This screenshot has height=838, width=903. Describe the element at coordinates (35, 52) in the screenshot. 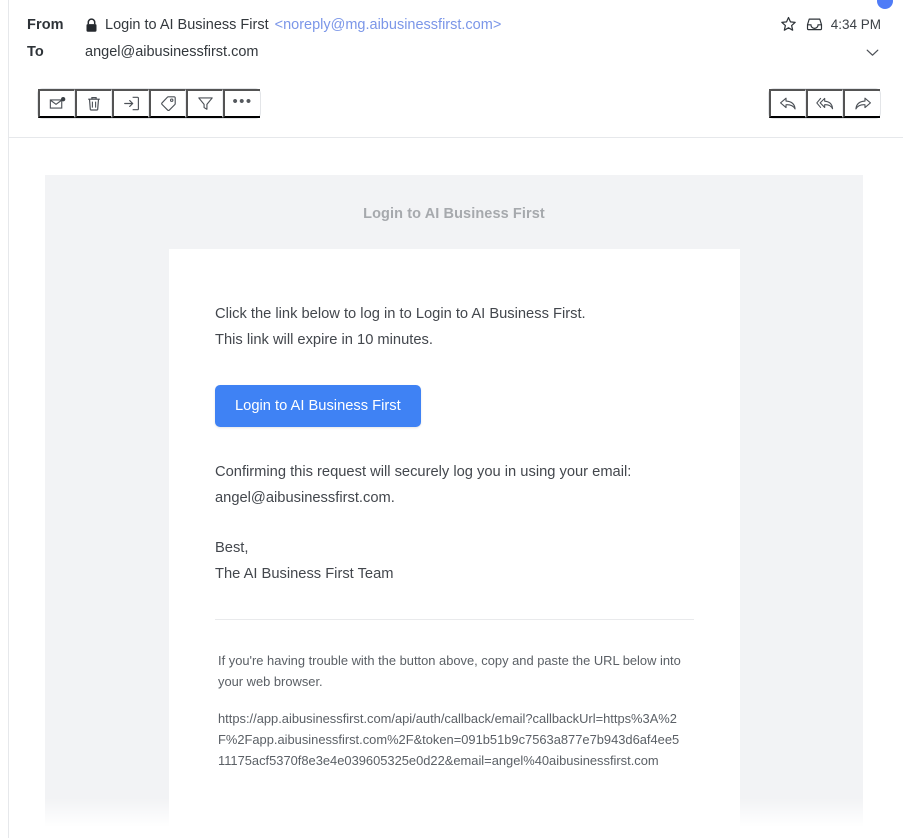

I see `to-label: To` at that location.